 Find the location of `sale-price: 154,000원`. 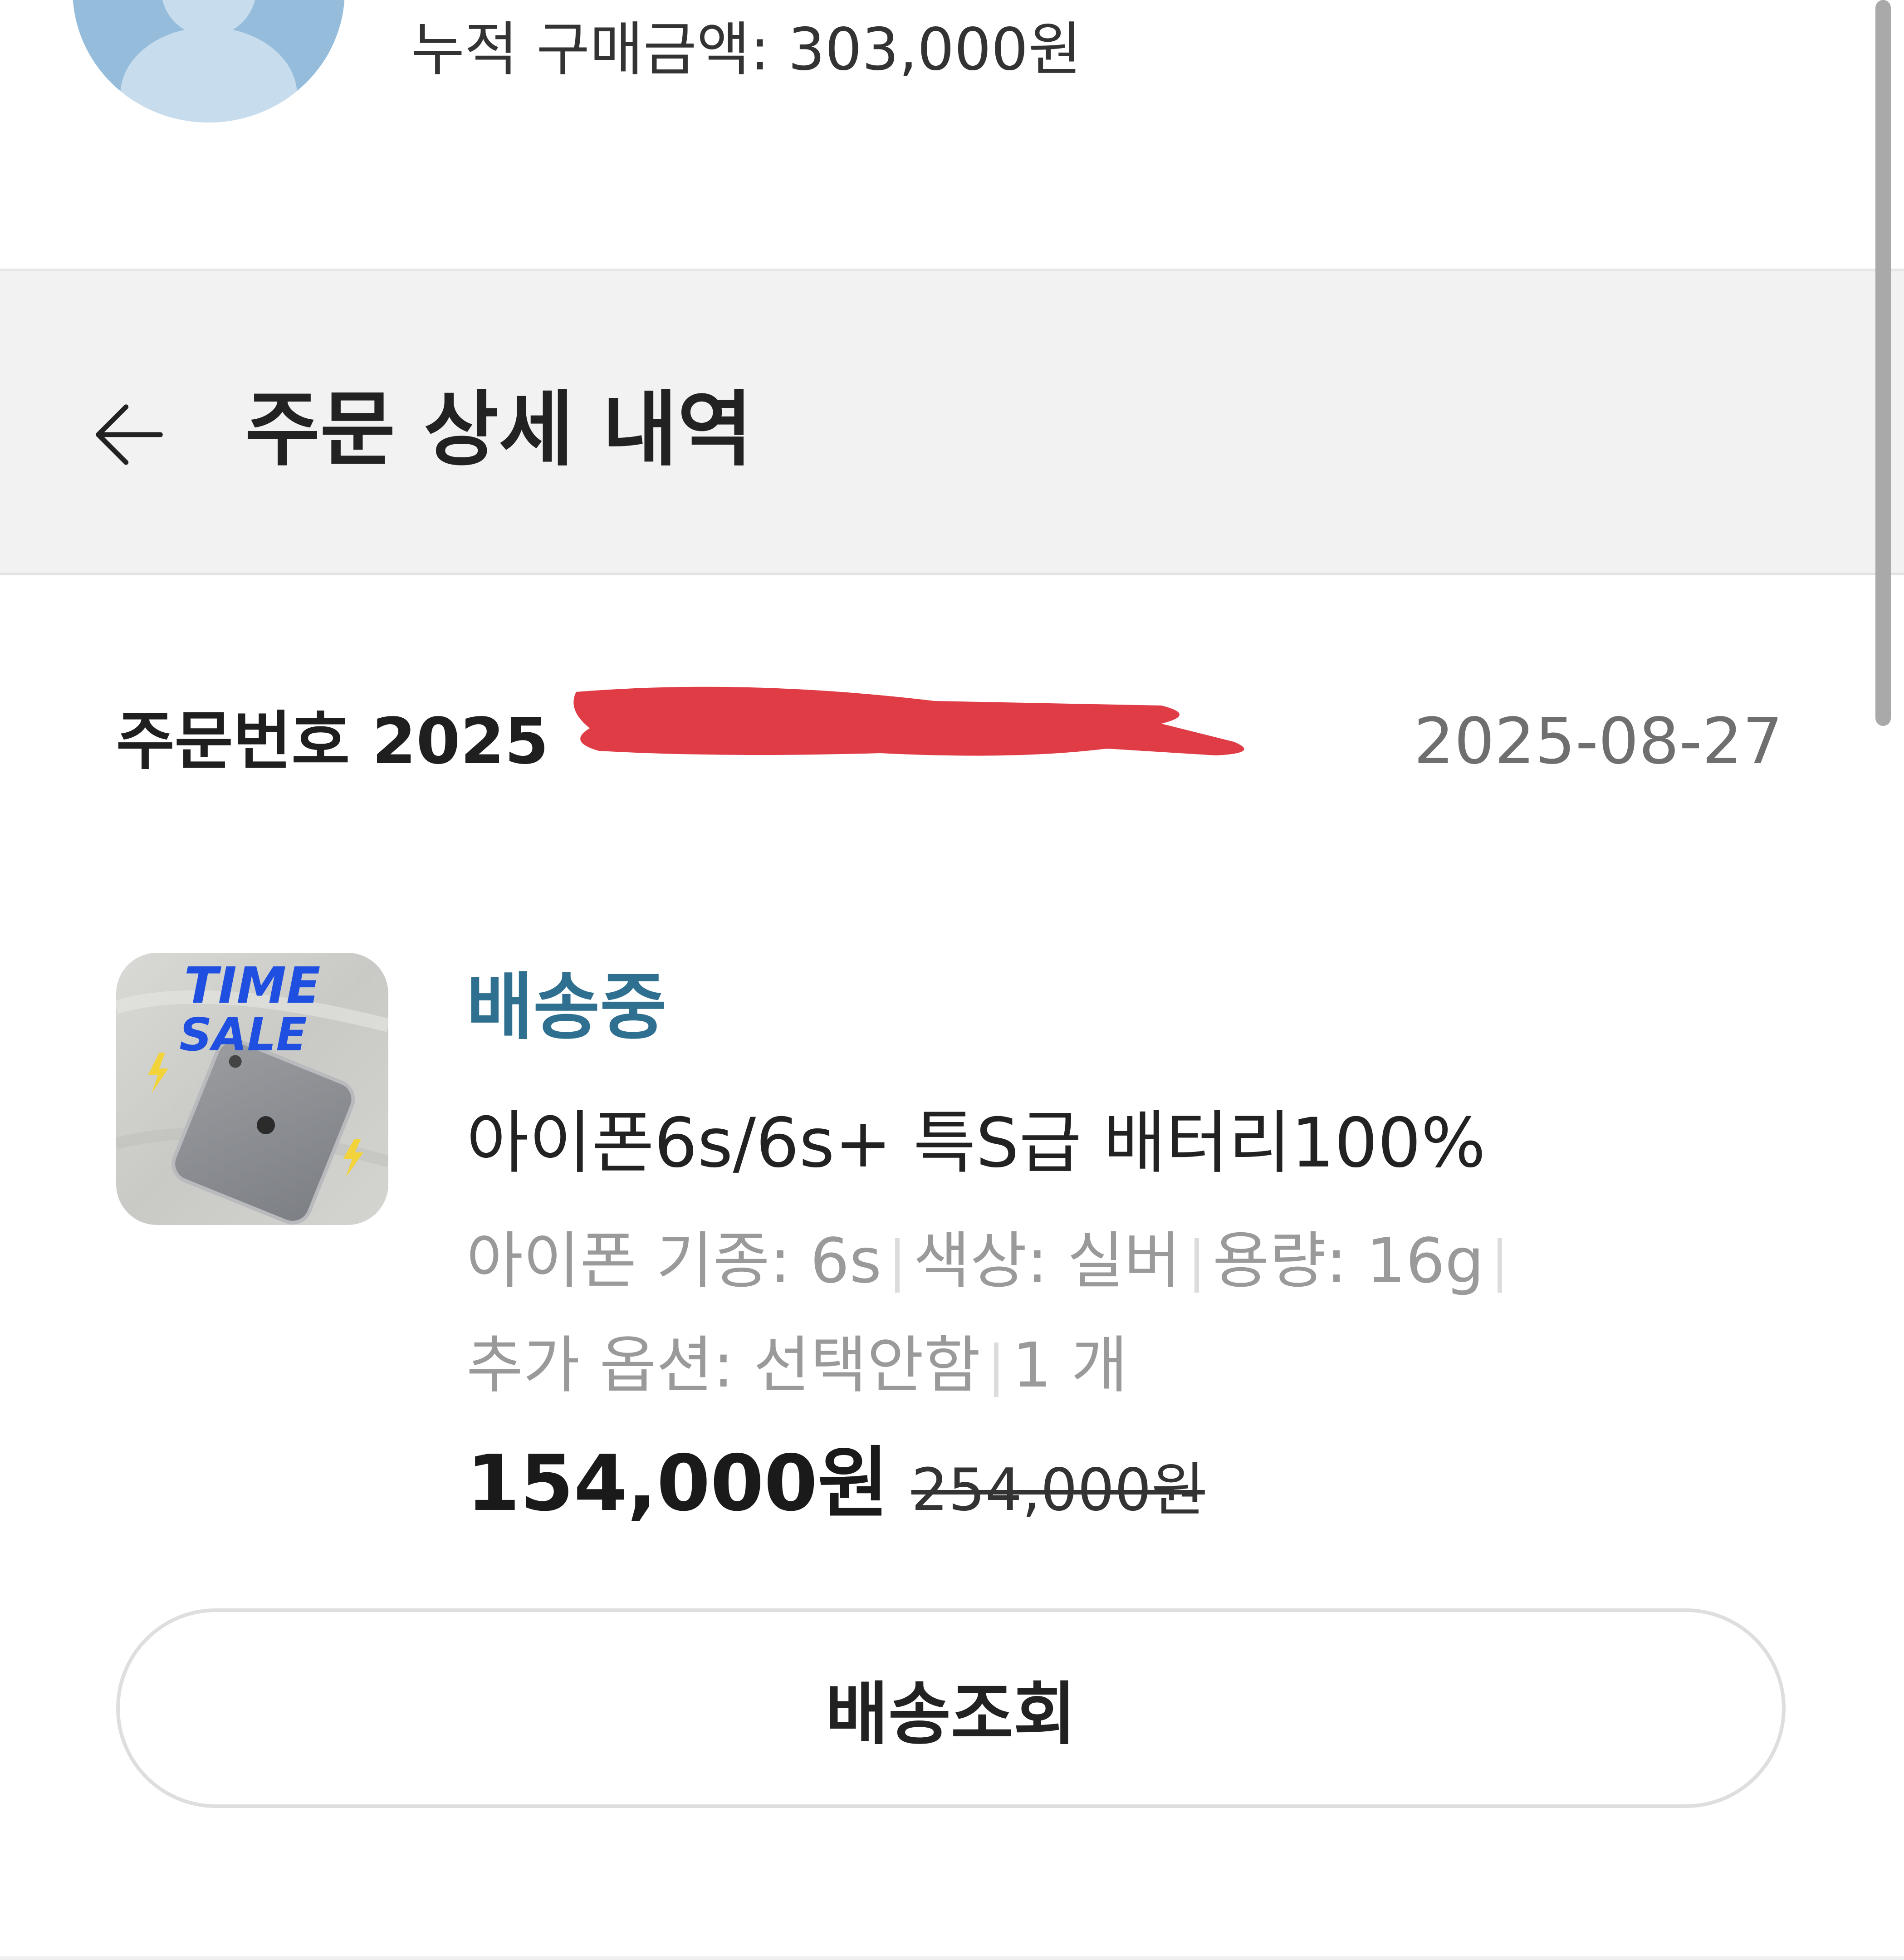

sale-price: 154,000원 is located at coordinates (677, 1484).